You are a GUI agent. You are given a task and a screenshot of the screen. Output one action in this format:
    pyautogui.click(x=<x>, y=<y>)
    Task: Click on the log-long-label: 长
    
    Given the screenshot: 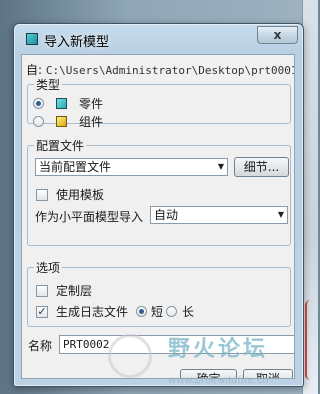 What is the action you would take?
    pyautogui.click(x=188, y=312)
    